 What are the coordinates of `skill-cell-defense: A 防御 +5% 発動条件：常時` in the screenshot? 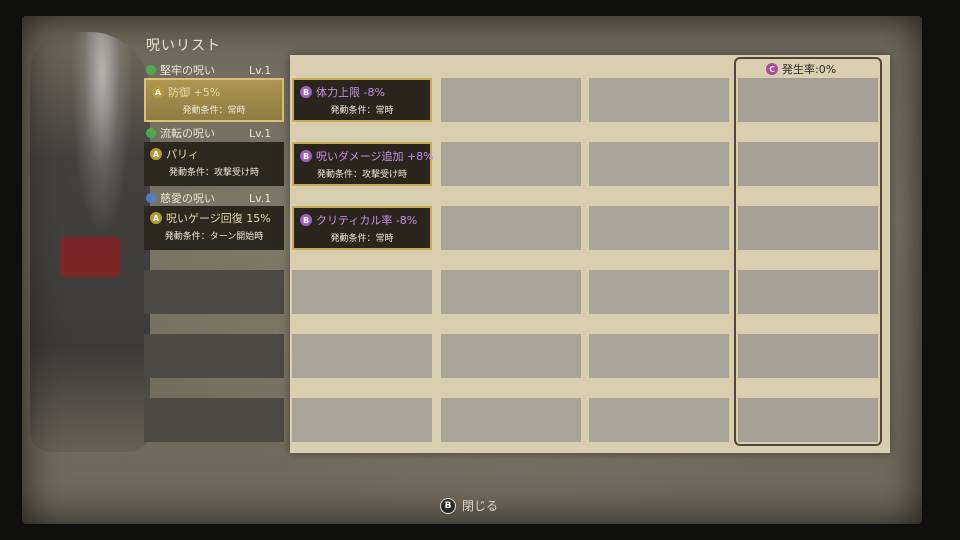 It's located at (214, 100).